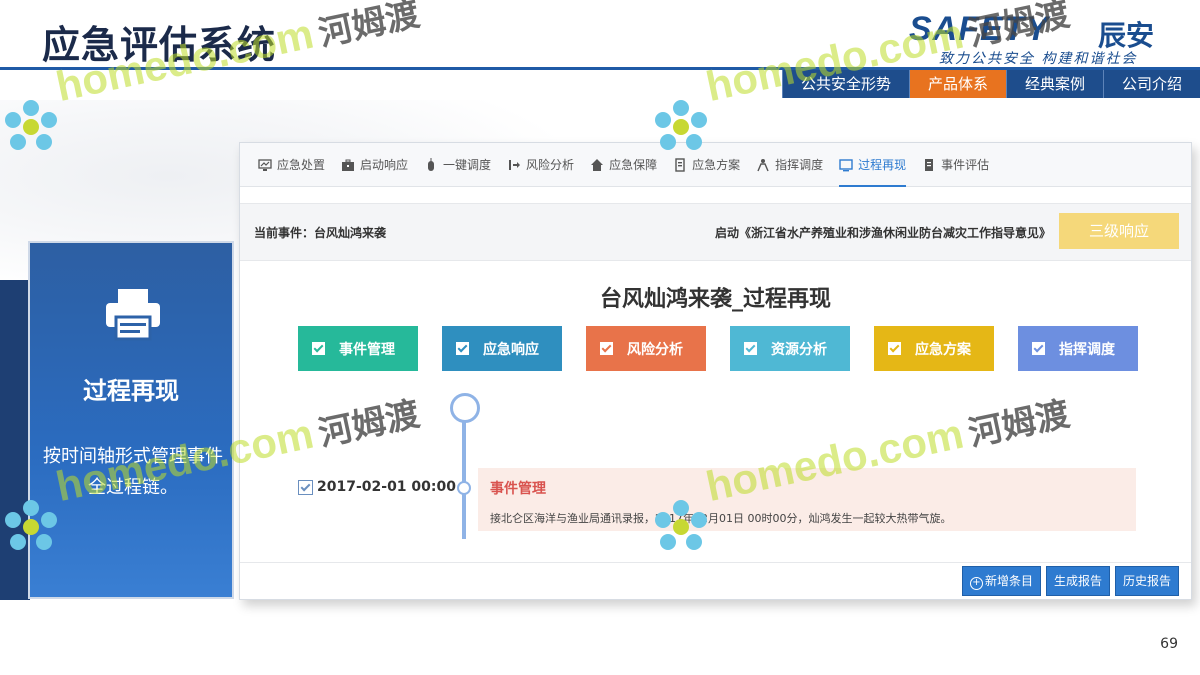 The height and width of the screenshot is (675, 1200). What do you see at coordinates (979, 29) in the screenshot?
I see `logo-brand: SAFETY` at bounding box center [979, 29].